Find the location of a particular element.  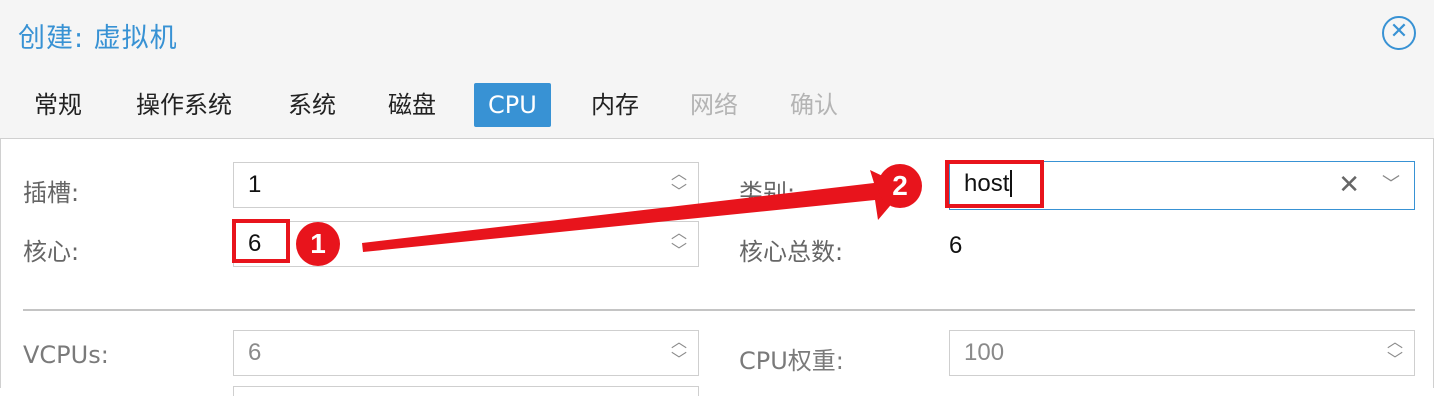

type-highlight-box is located at coordinates (994, 184).